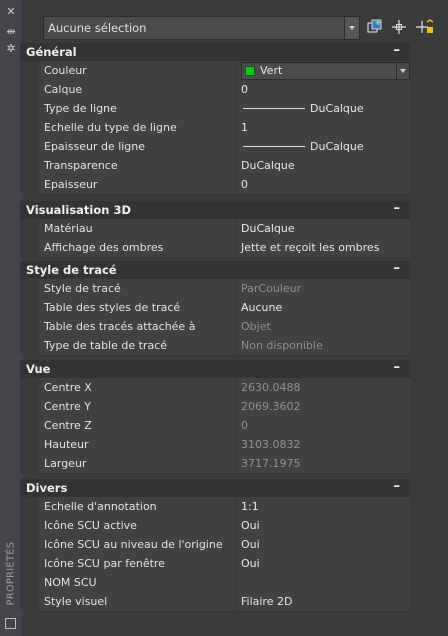 This screenshot has height=636, width=448. Describe the element at coordinates (63, 89) in the screenshot. I see `property-label: Calque` at that location.